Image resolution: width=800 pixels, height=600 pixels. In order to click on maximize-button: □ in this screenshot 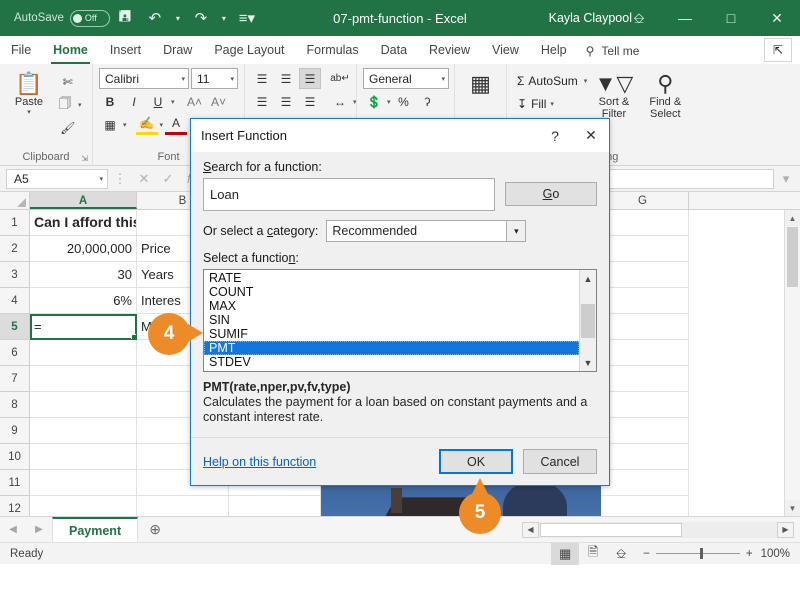, I will do `click(731, 18)`.